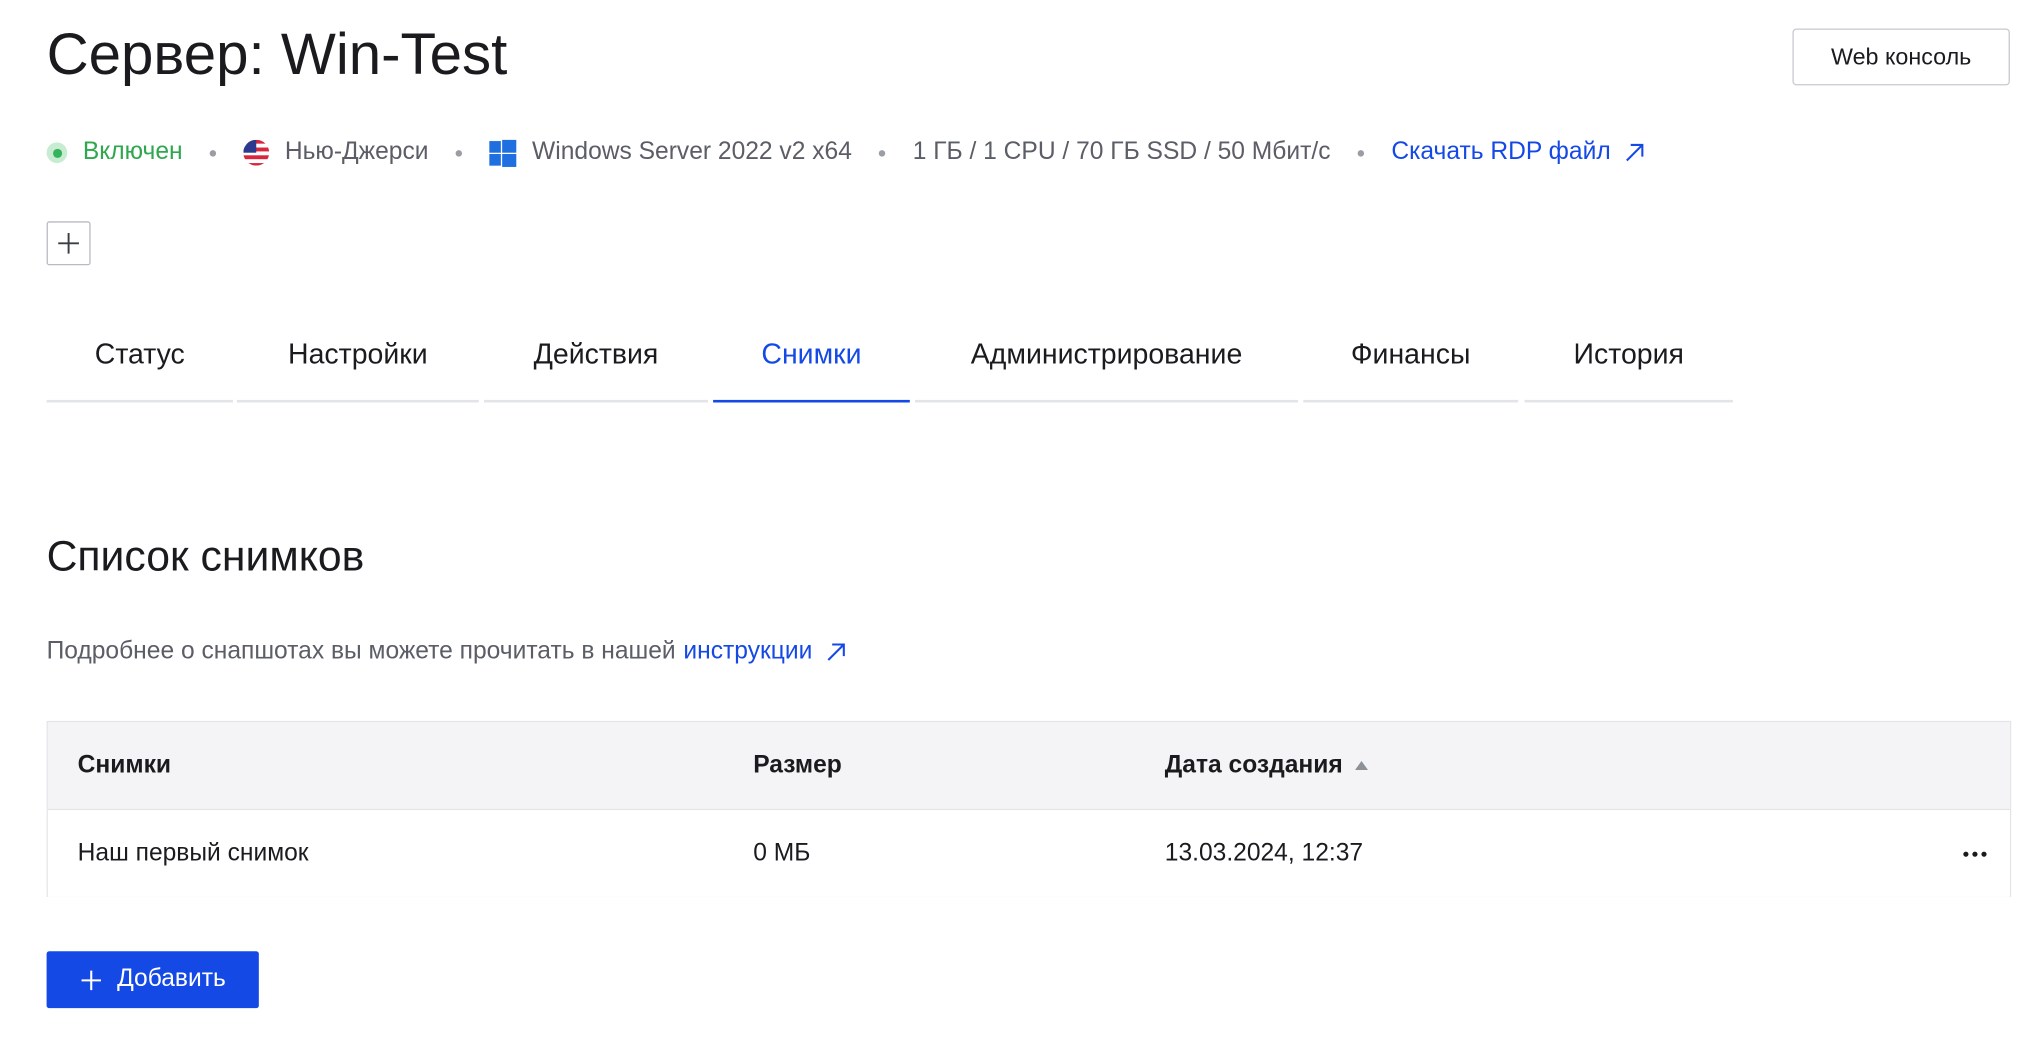  I want to click on table-row: Наш первый снимок 0 МБ 13.03.2024, 12:37, so click(1028, 853).